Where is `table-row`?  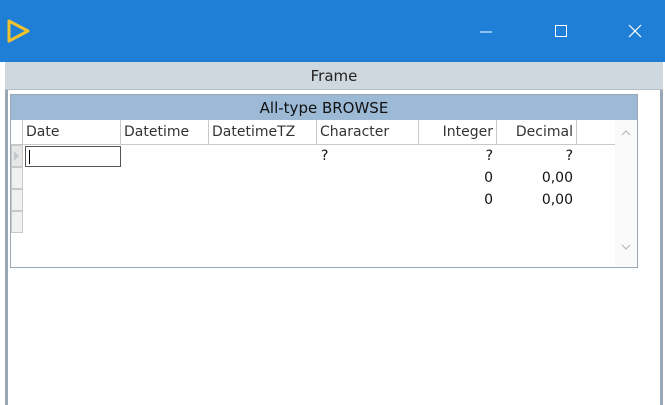 table-row is located at coordinates (313, 222).